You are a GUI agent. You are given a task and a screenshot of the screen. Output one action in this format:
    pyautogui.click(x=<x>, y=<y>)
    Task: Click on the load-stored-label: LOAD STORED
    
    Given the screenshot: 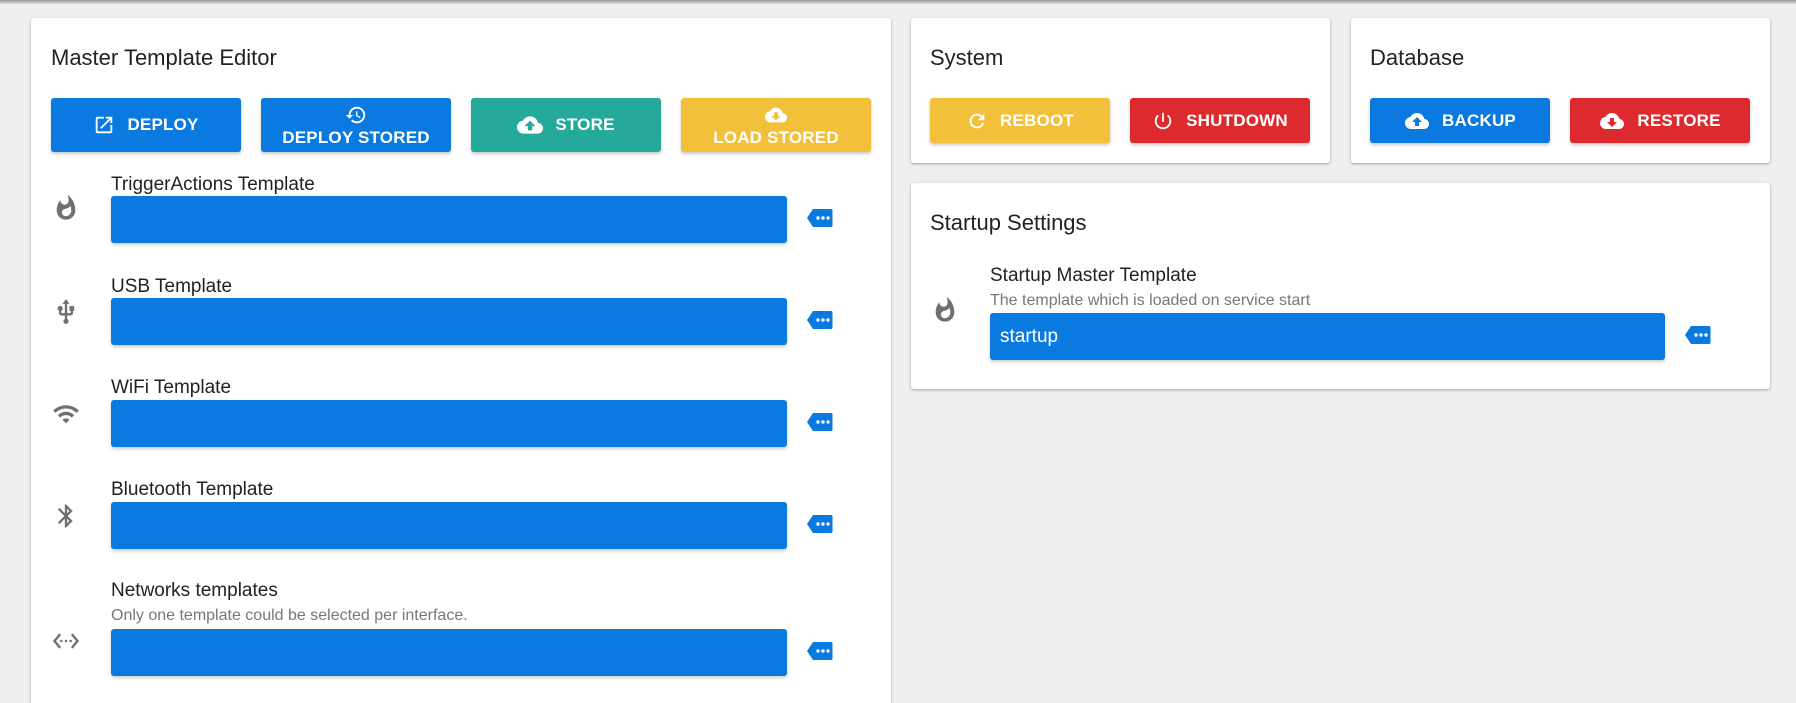 What is the action you would take?
    pyautogui.click(x=776, y=137)
    